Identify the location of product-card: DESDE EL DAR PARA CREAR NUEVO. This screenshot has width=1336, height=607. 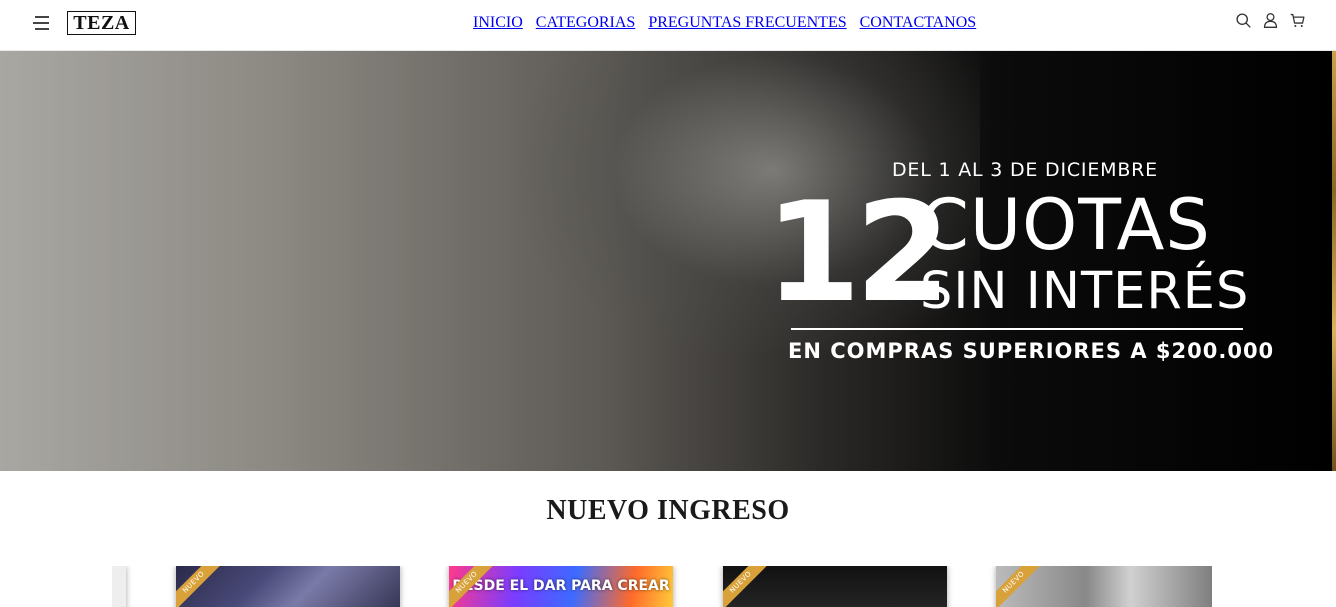
(561, 586).